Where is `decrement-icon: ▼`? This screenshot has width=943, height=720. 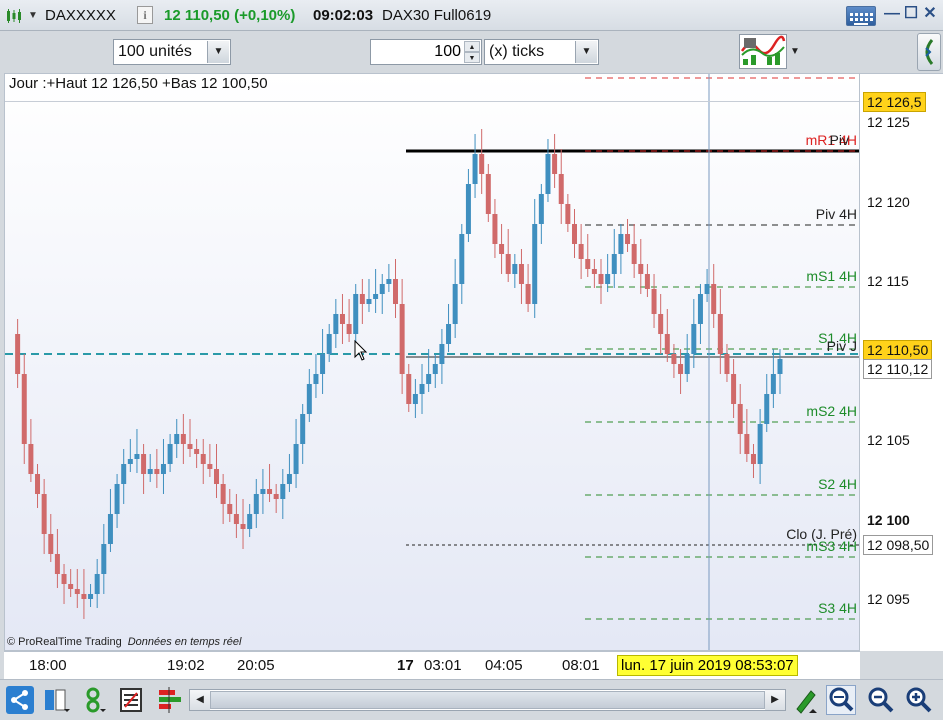
decrement-icon: ▼ is located at coordinates (472, 57).